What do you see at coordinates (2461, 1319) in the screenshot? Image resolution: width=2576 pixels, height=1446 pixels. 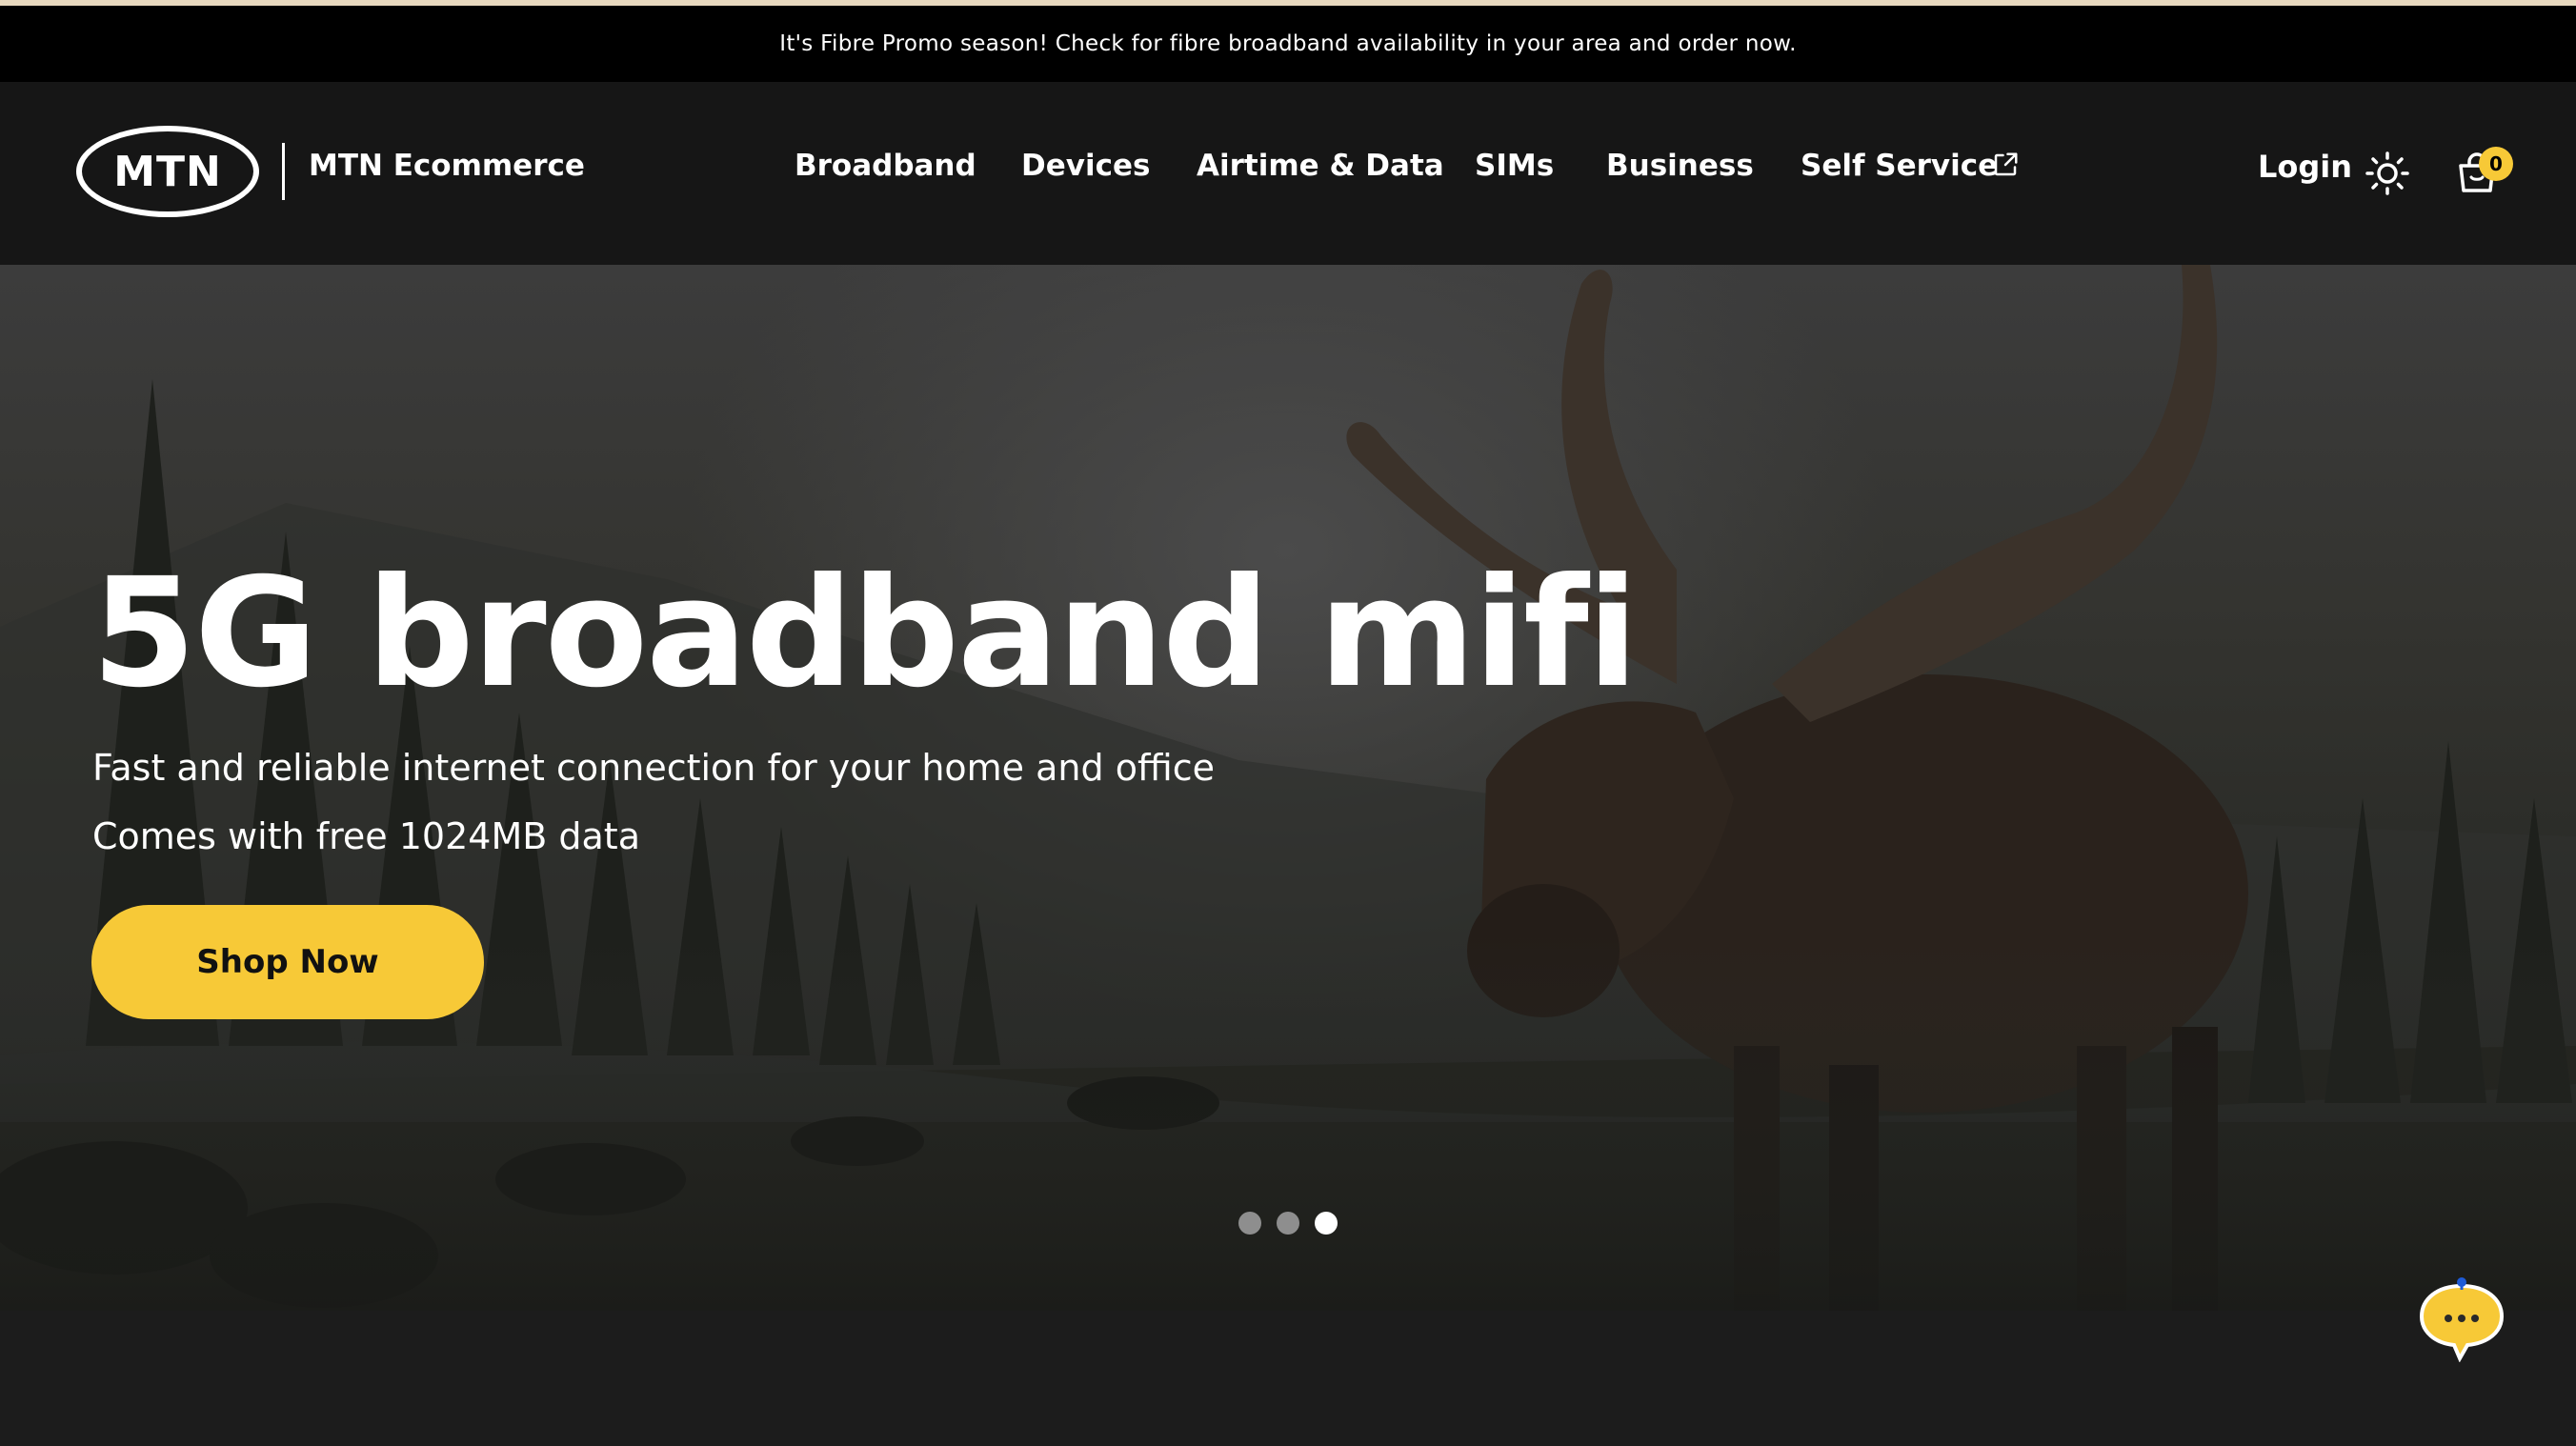 I see `chat-bubble-icon` at bounding box center [2461, 1319].